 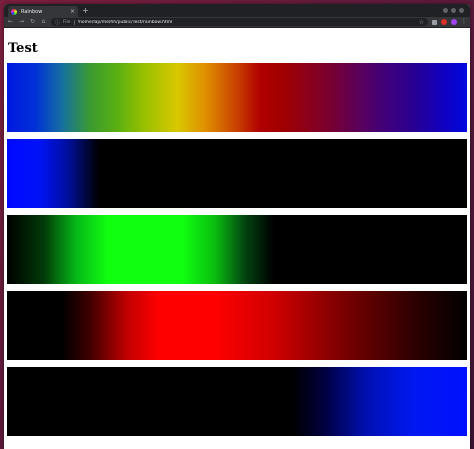 I want to click on info-icon: ⓘ, so click(x=57, y=22).